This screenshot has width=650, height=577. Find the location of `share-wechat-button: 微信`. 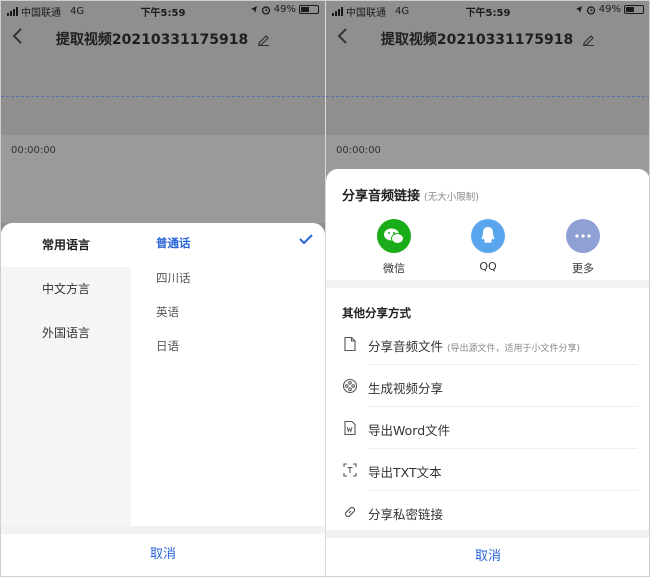

share-wechat-button: 微信 is located at coordinates (394, 247).